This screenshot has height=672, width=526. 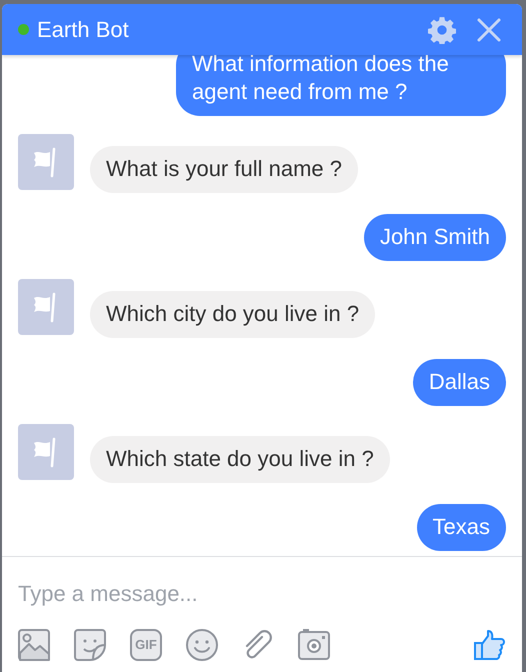 What do you see at coordinates (341, 85) in the screenshot?
I see `sent-message-bubble: What information does the agent need from me ?` at bounding box center [341, 85].